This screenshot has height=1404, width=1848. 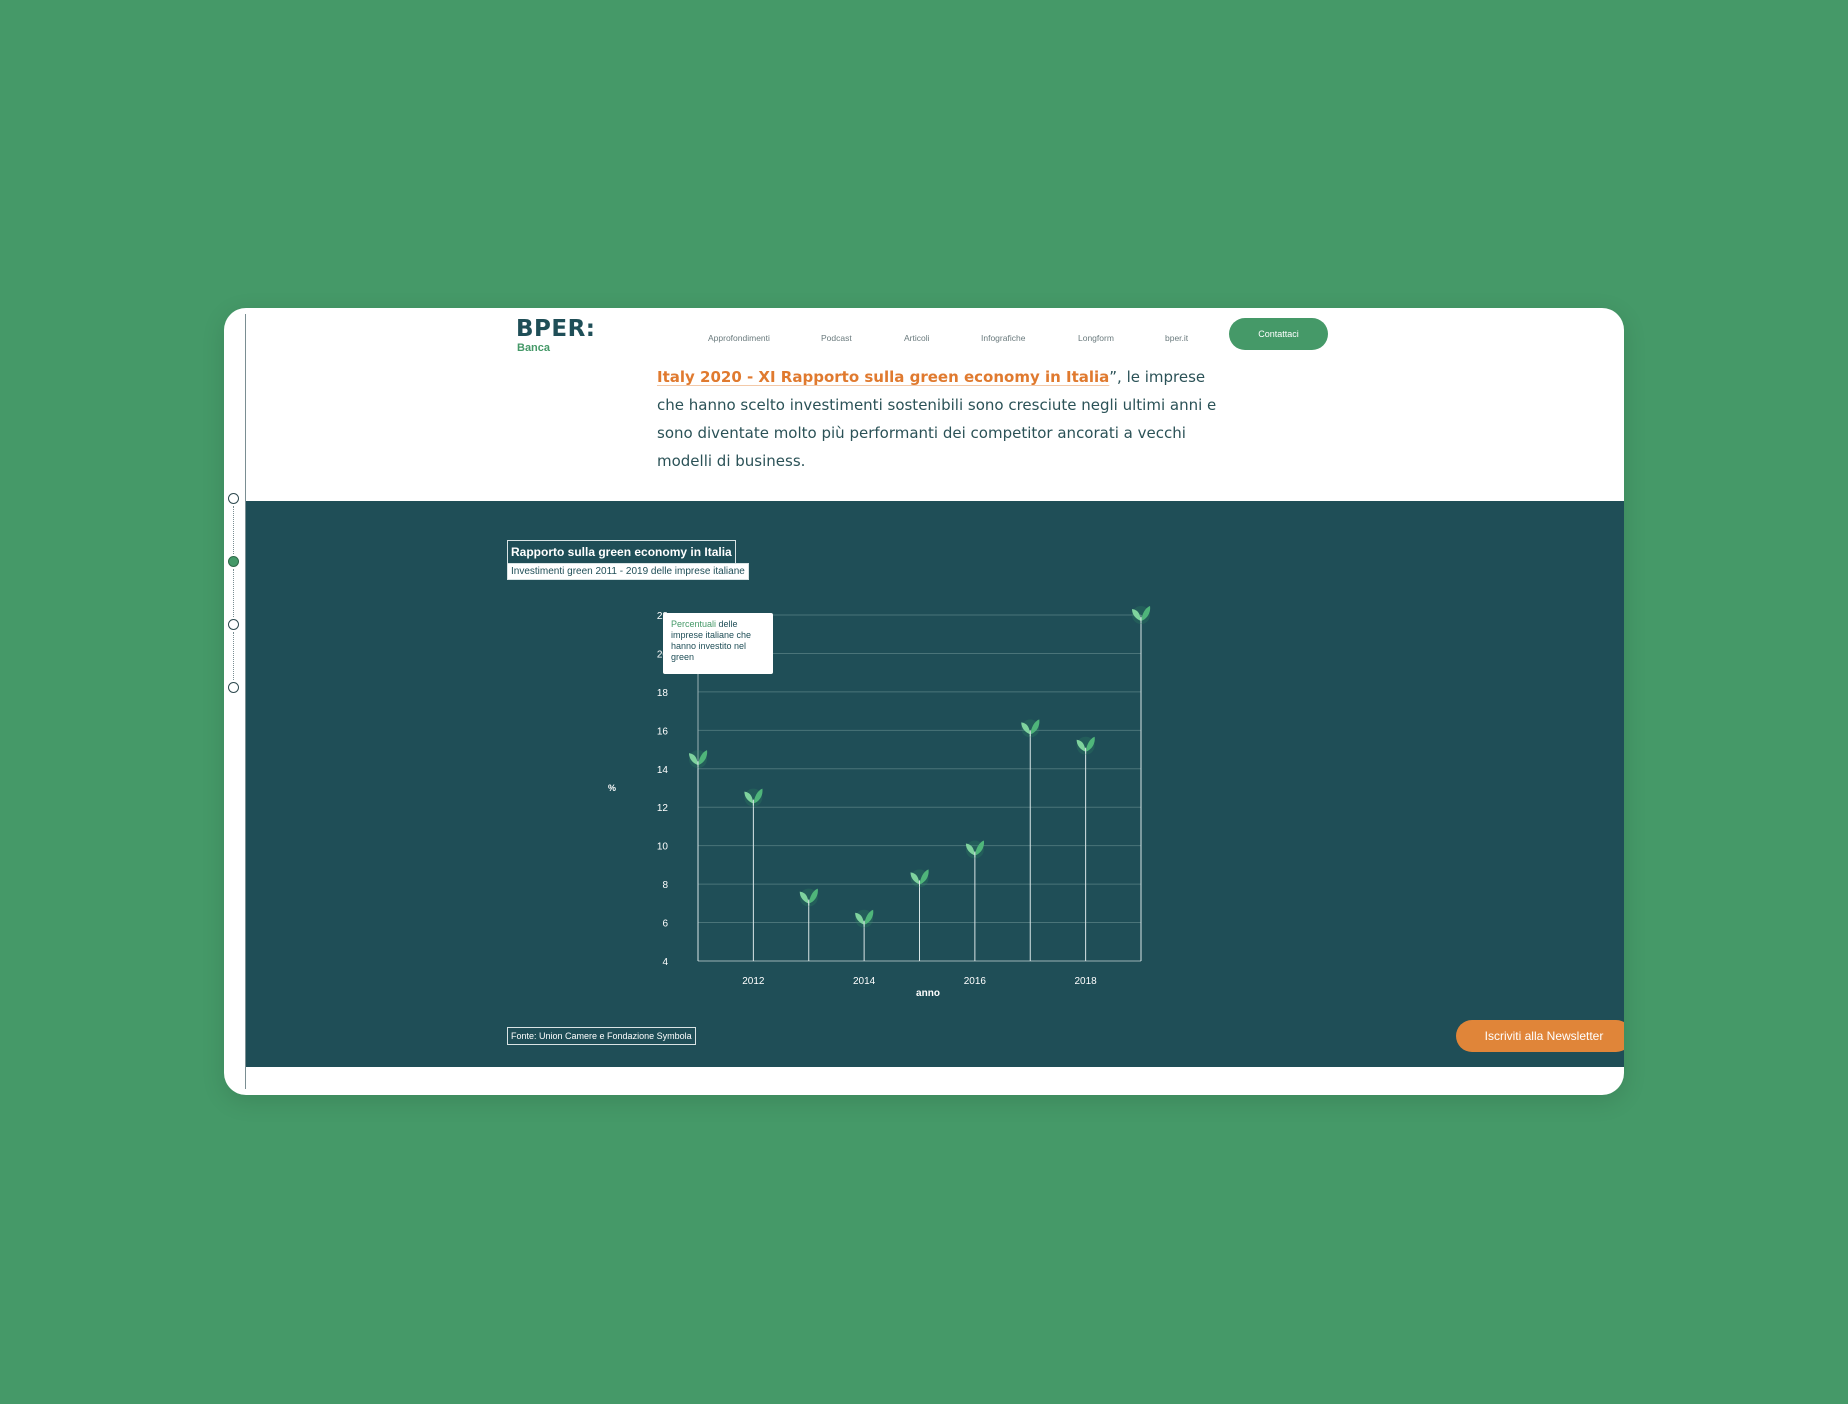 What do you see at coordinates (665, 885) in the screenshot?
I see `y-tick-label: 8` at bounding box center [665, 885].